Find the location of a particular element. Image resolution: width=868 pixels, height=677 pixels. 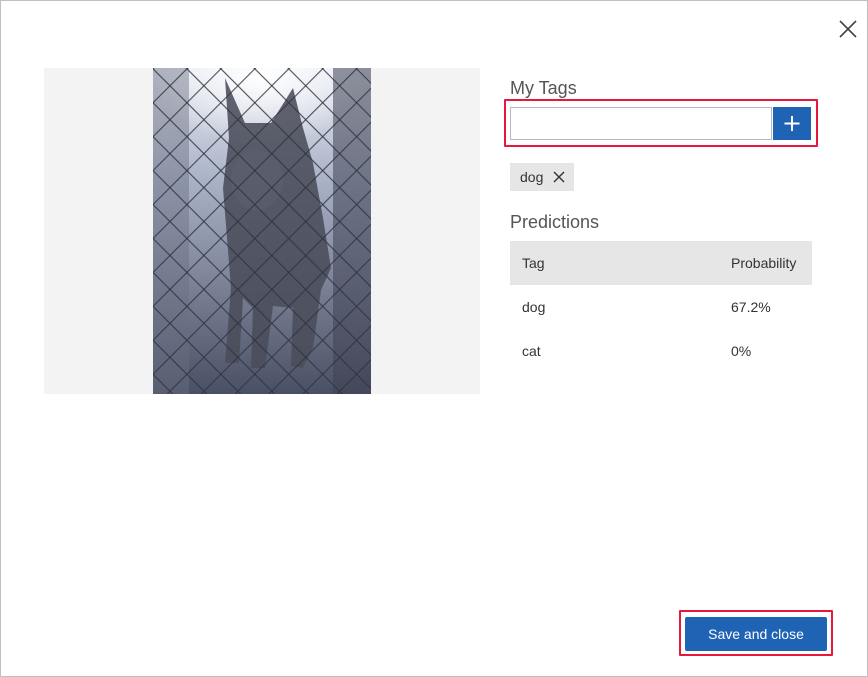

prediction-tag: dog is located at coordinates (534, 307).